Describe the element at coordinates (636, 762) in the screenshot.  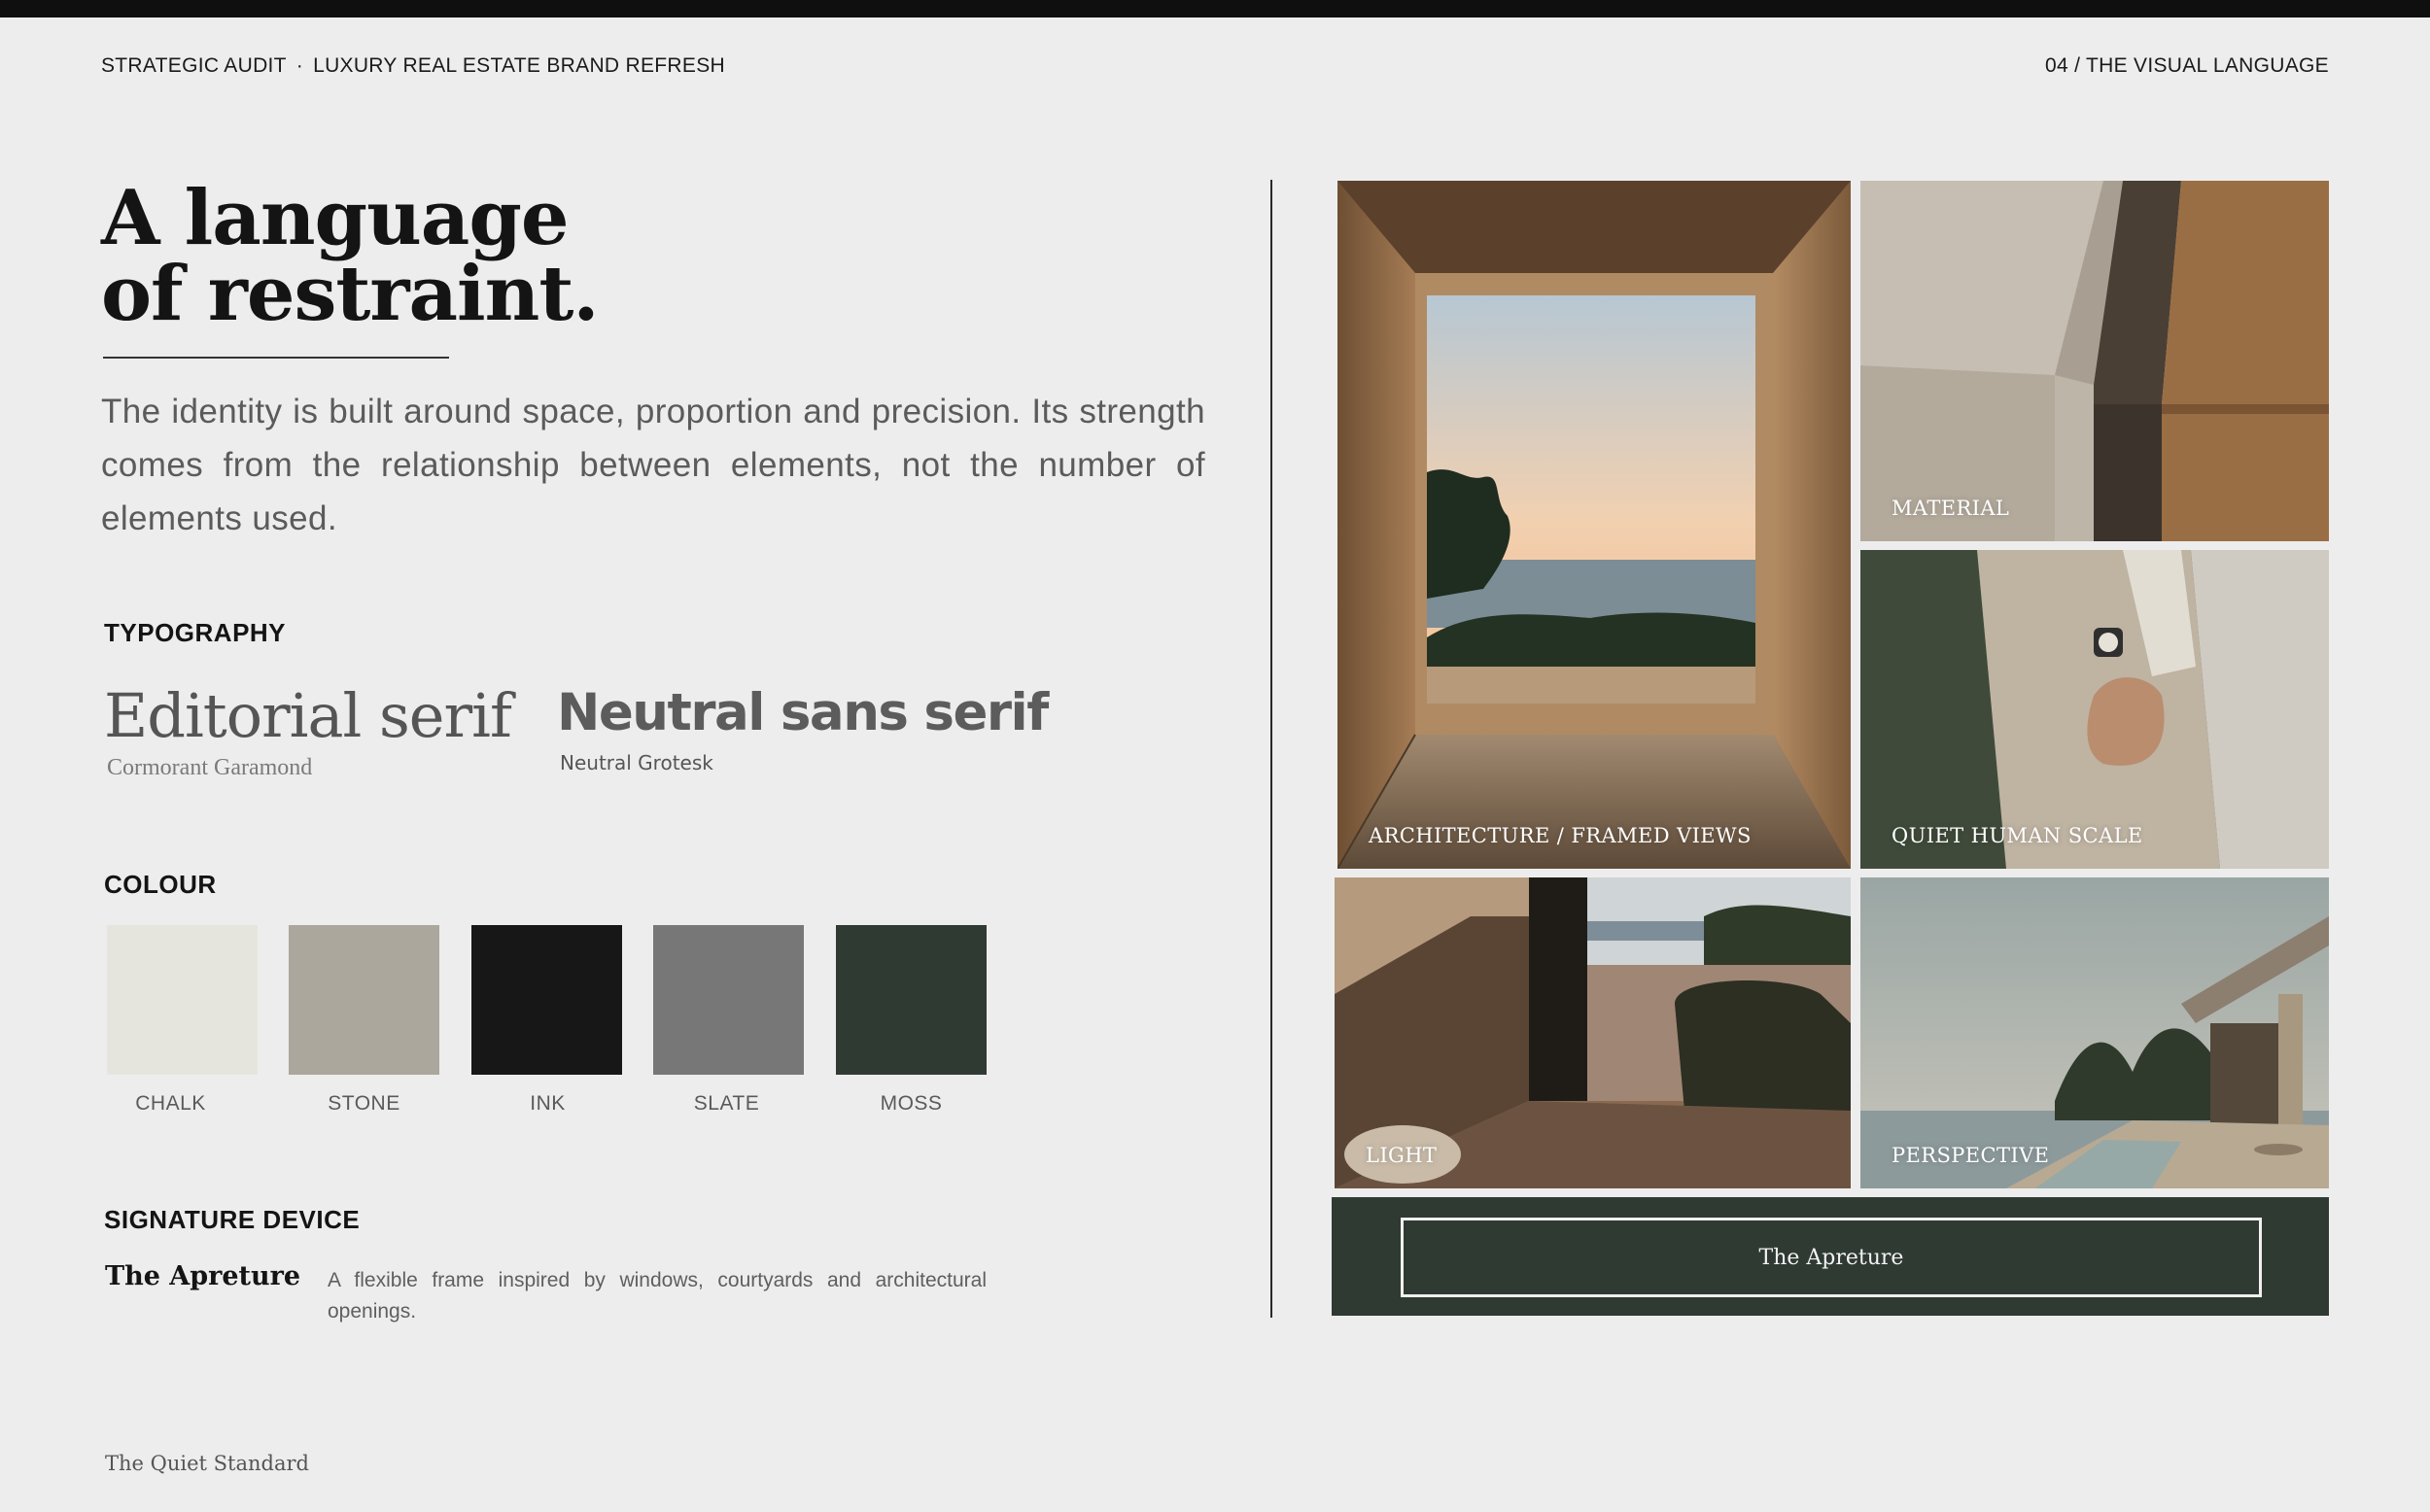
I see `sans-font-name: Neutral Grotesk` at that location.